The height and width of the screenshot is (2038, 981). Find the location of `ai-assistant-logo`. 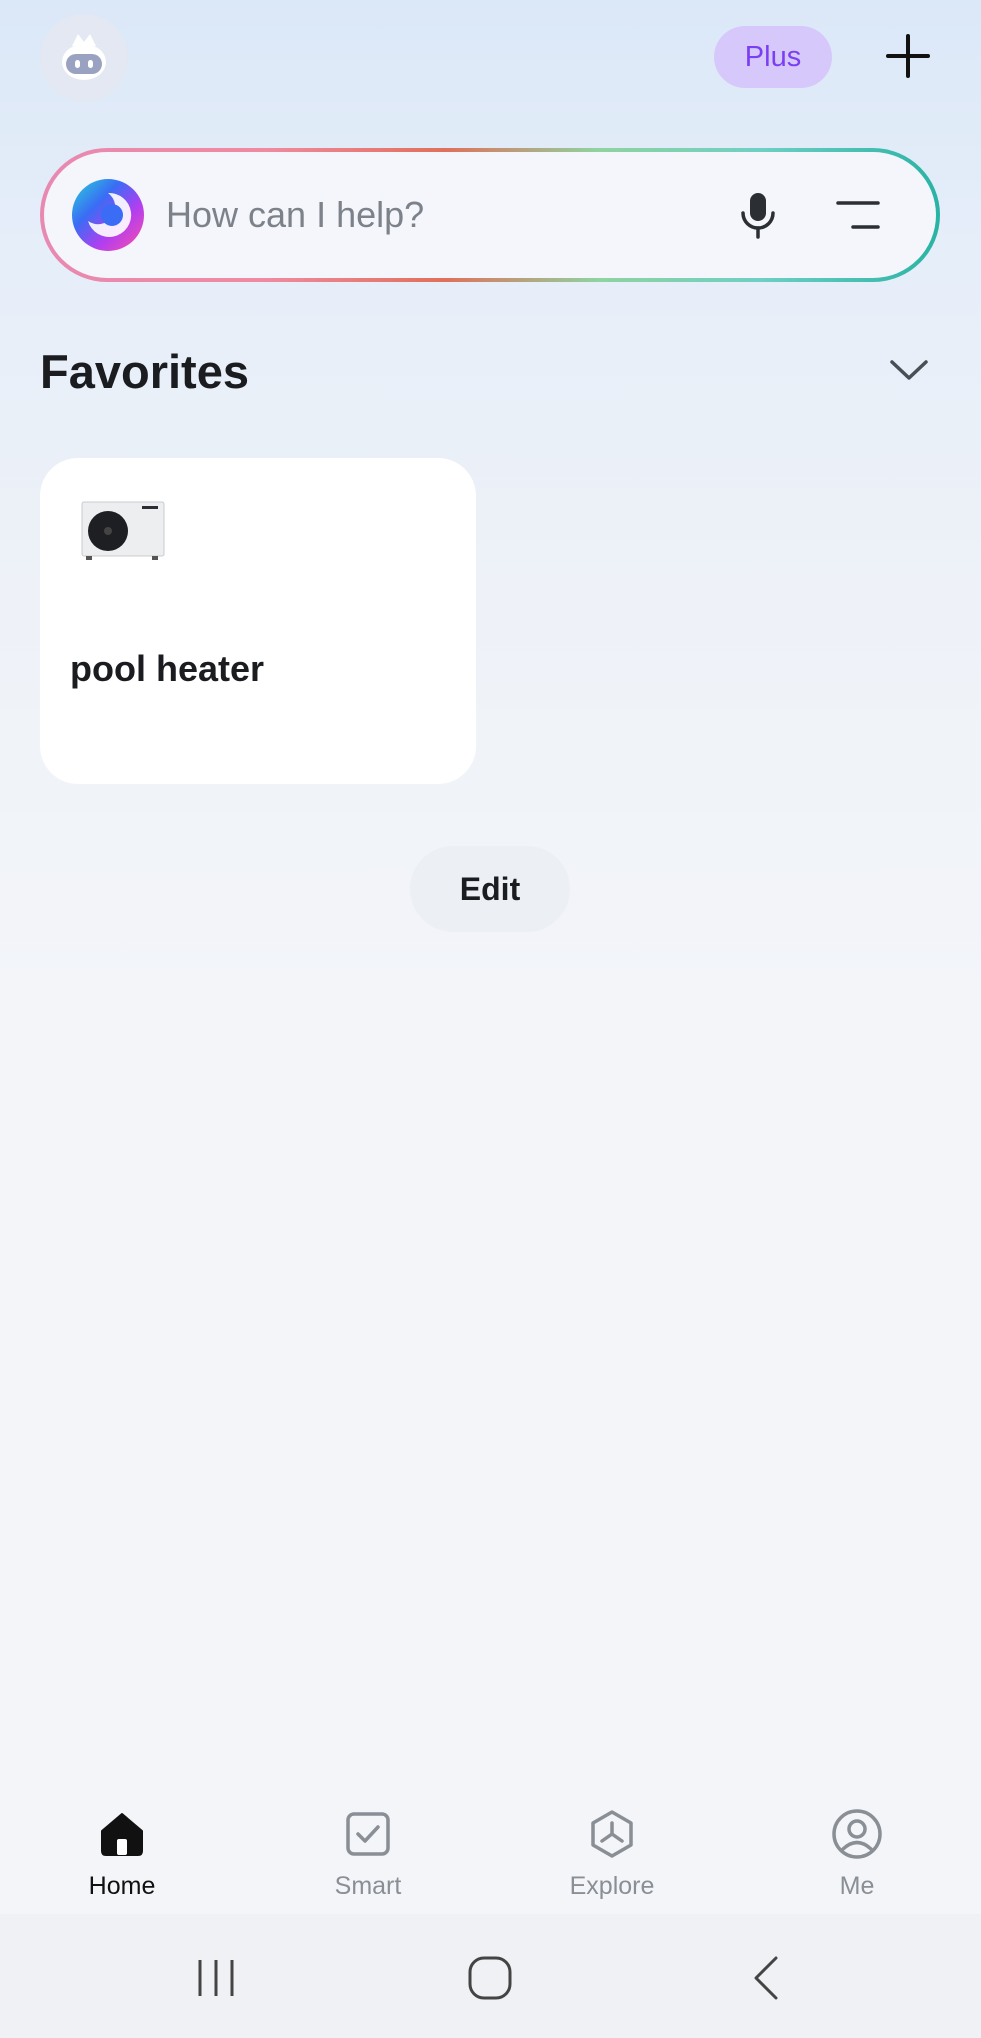

ai-assistant-logo is located at coordinates (108, 215).